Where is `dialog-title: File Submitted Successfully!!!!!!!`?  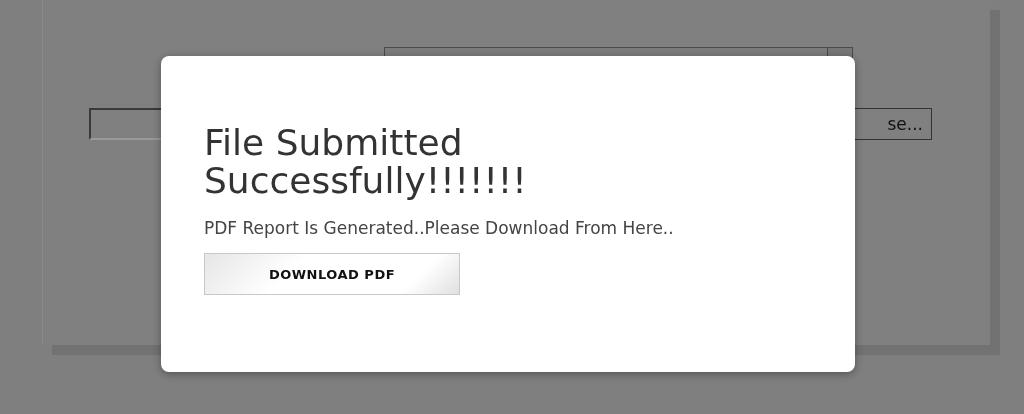
dialog-title: File Submitted Successfully!!!!!!! is located at coordinates (366, 162).